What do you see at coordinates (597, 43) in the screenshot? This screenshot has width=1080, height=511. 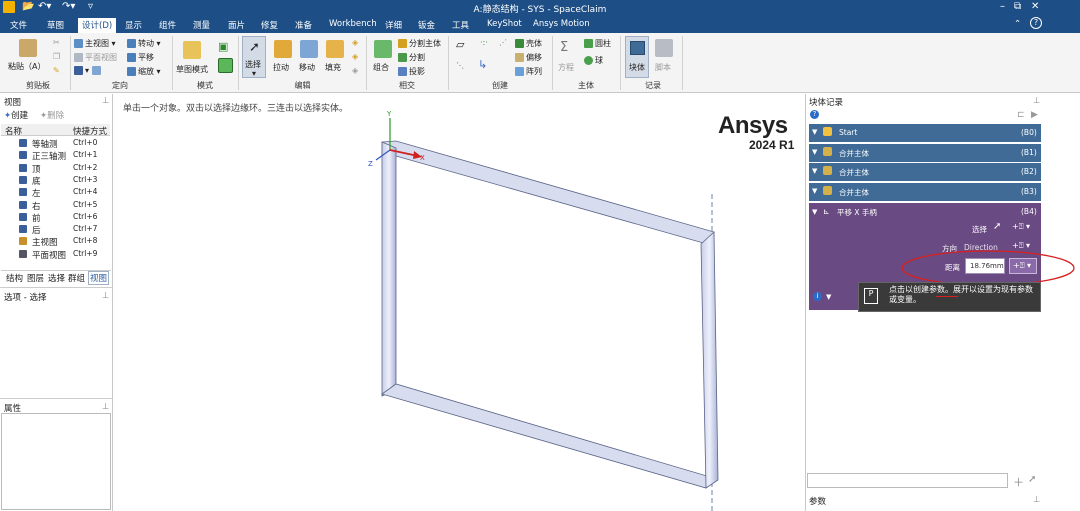 I see `cylinder-button: 圆柱` at bounding box center [597, 43].